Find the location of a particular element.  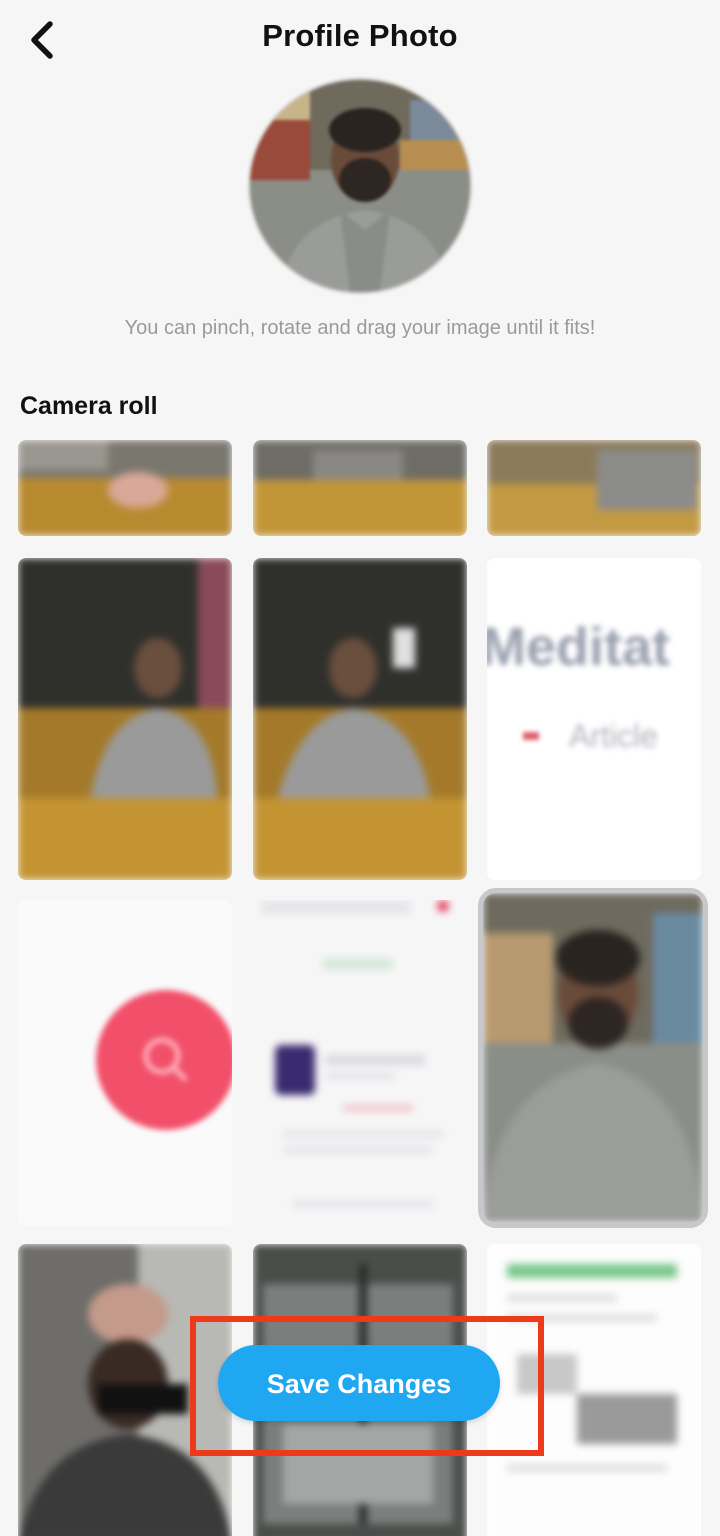

header: Profile Photo is located at coordinates (360, 40).